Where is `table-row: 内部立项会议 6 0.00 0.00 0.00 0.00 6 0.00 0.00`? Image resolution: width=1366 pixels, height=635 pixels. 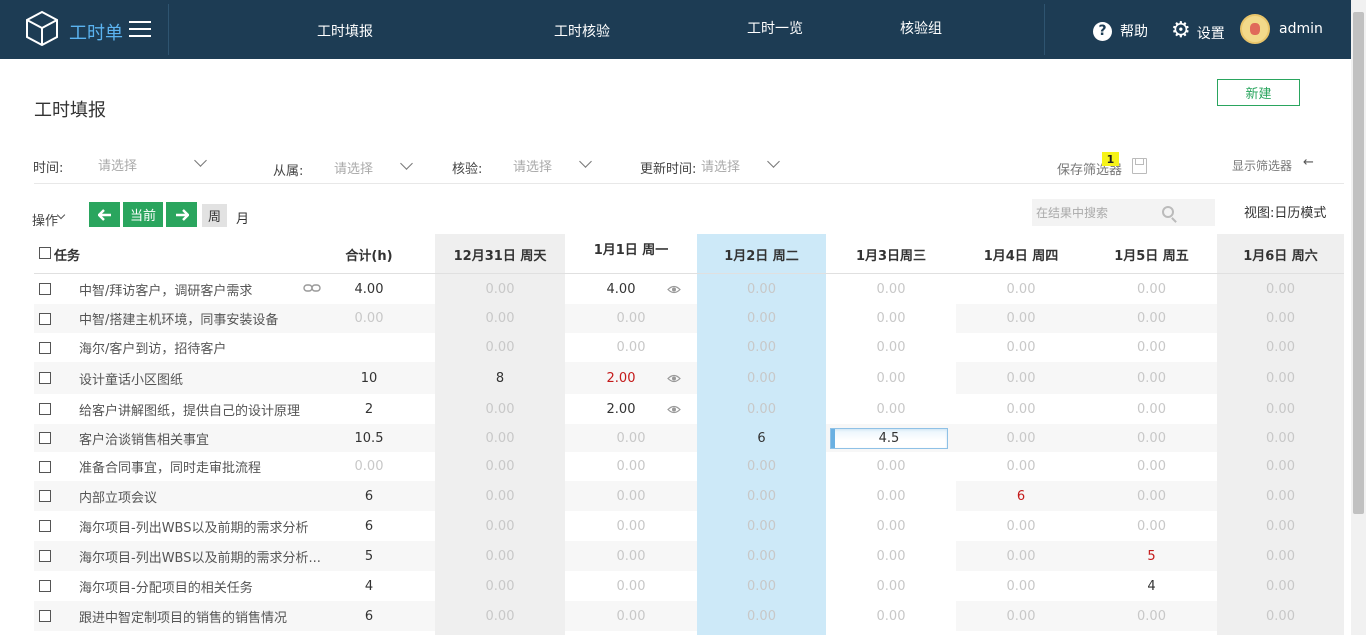 table-row: 内部立项会议 6 0.00 0.00 0.00 0.00 6 0.00 0.00 is located at coordinates (689, 496).